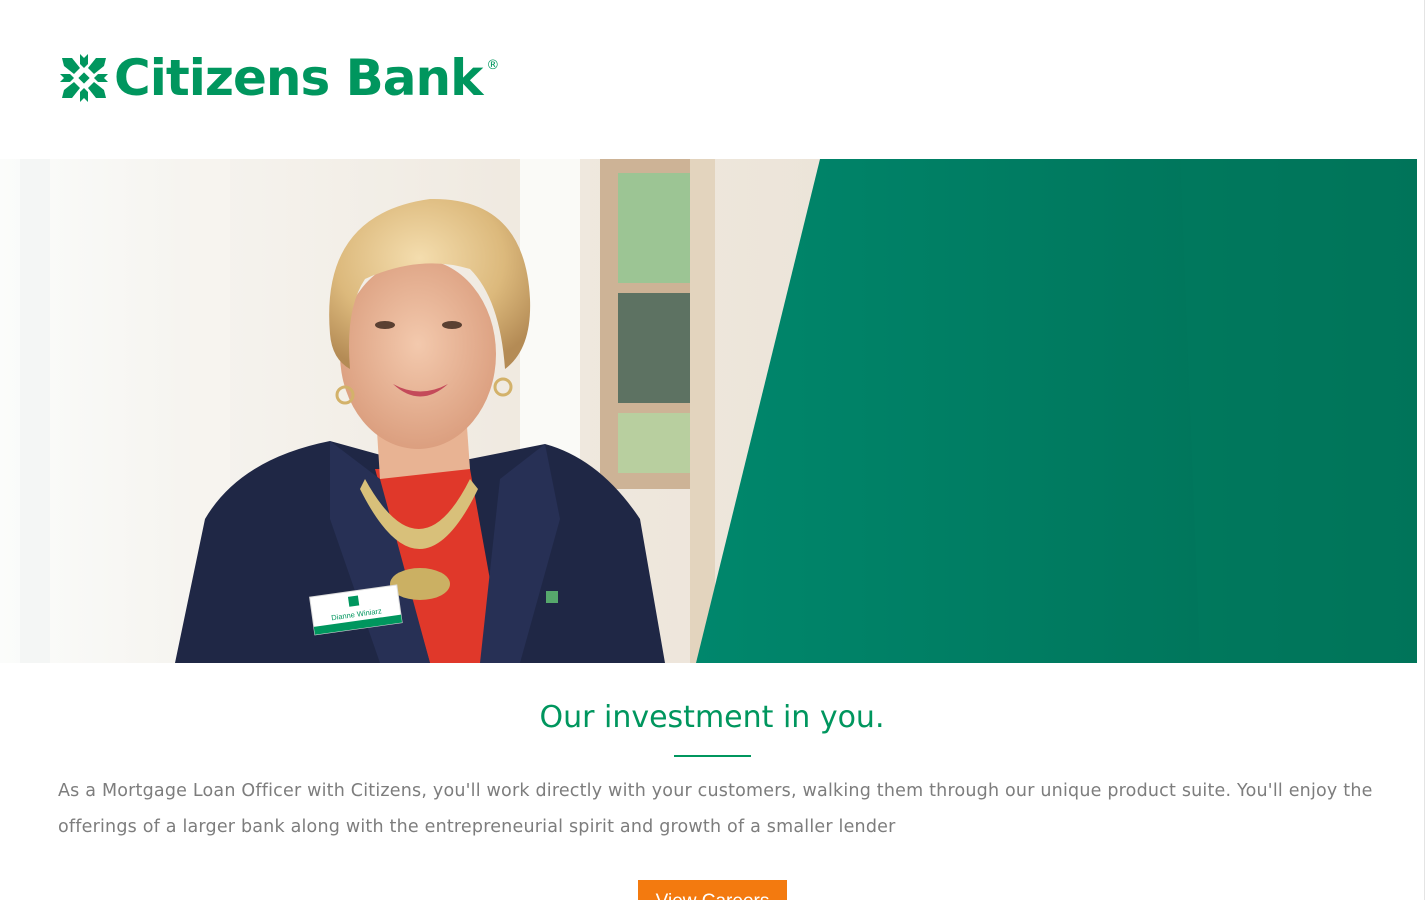 The width and height of the screenshot is (1427, 900). What do you see at coordinates (84, 78) in the screenshot?
I see `citizens-logo-icon` at bounding box center [84, 78].